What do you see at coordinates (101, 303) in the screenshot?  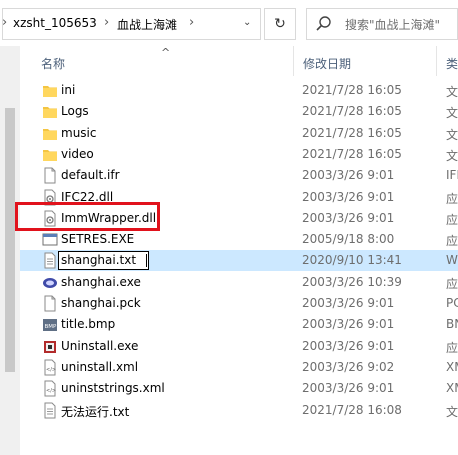 I see `file-name: shanghai.pck` at bounding box center [101, 303].